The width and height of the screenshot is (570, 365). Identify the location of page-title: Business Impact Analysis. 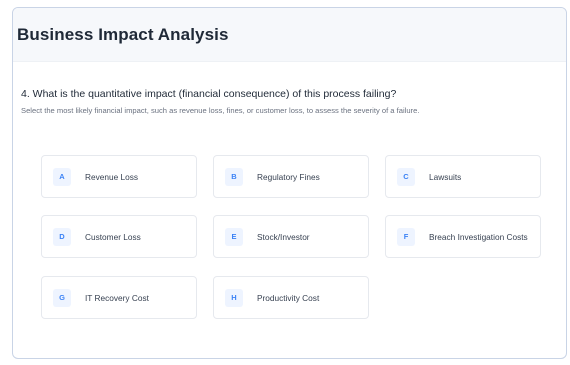
(123, 34).